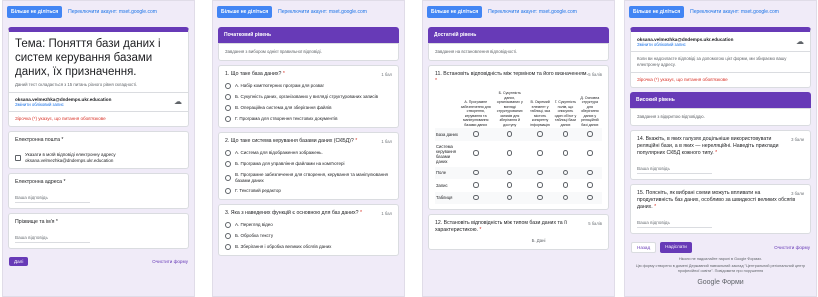 The width and height of the screenshot is (818, 297). What do you see at coordinates (308, 225) in the screenshot?
I see `option-radio: А. Перегляд відео` at bounding box center [308, 225].